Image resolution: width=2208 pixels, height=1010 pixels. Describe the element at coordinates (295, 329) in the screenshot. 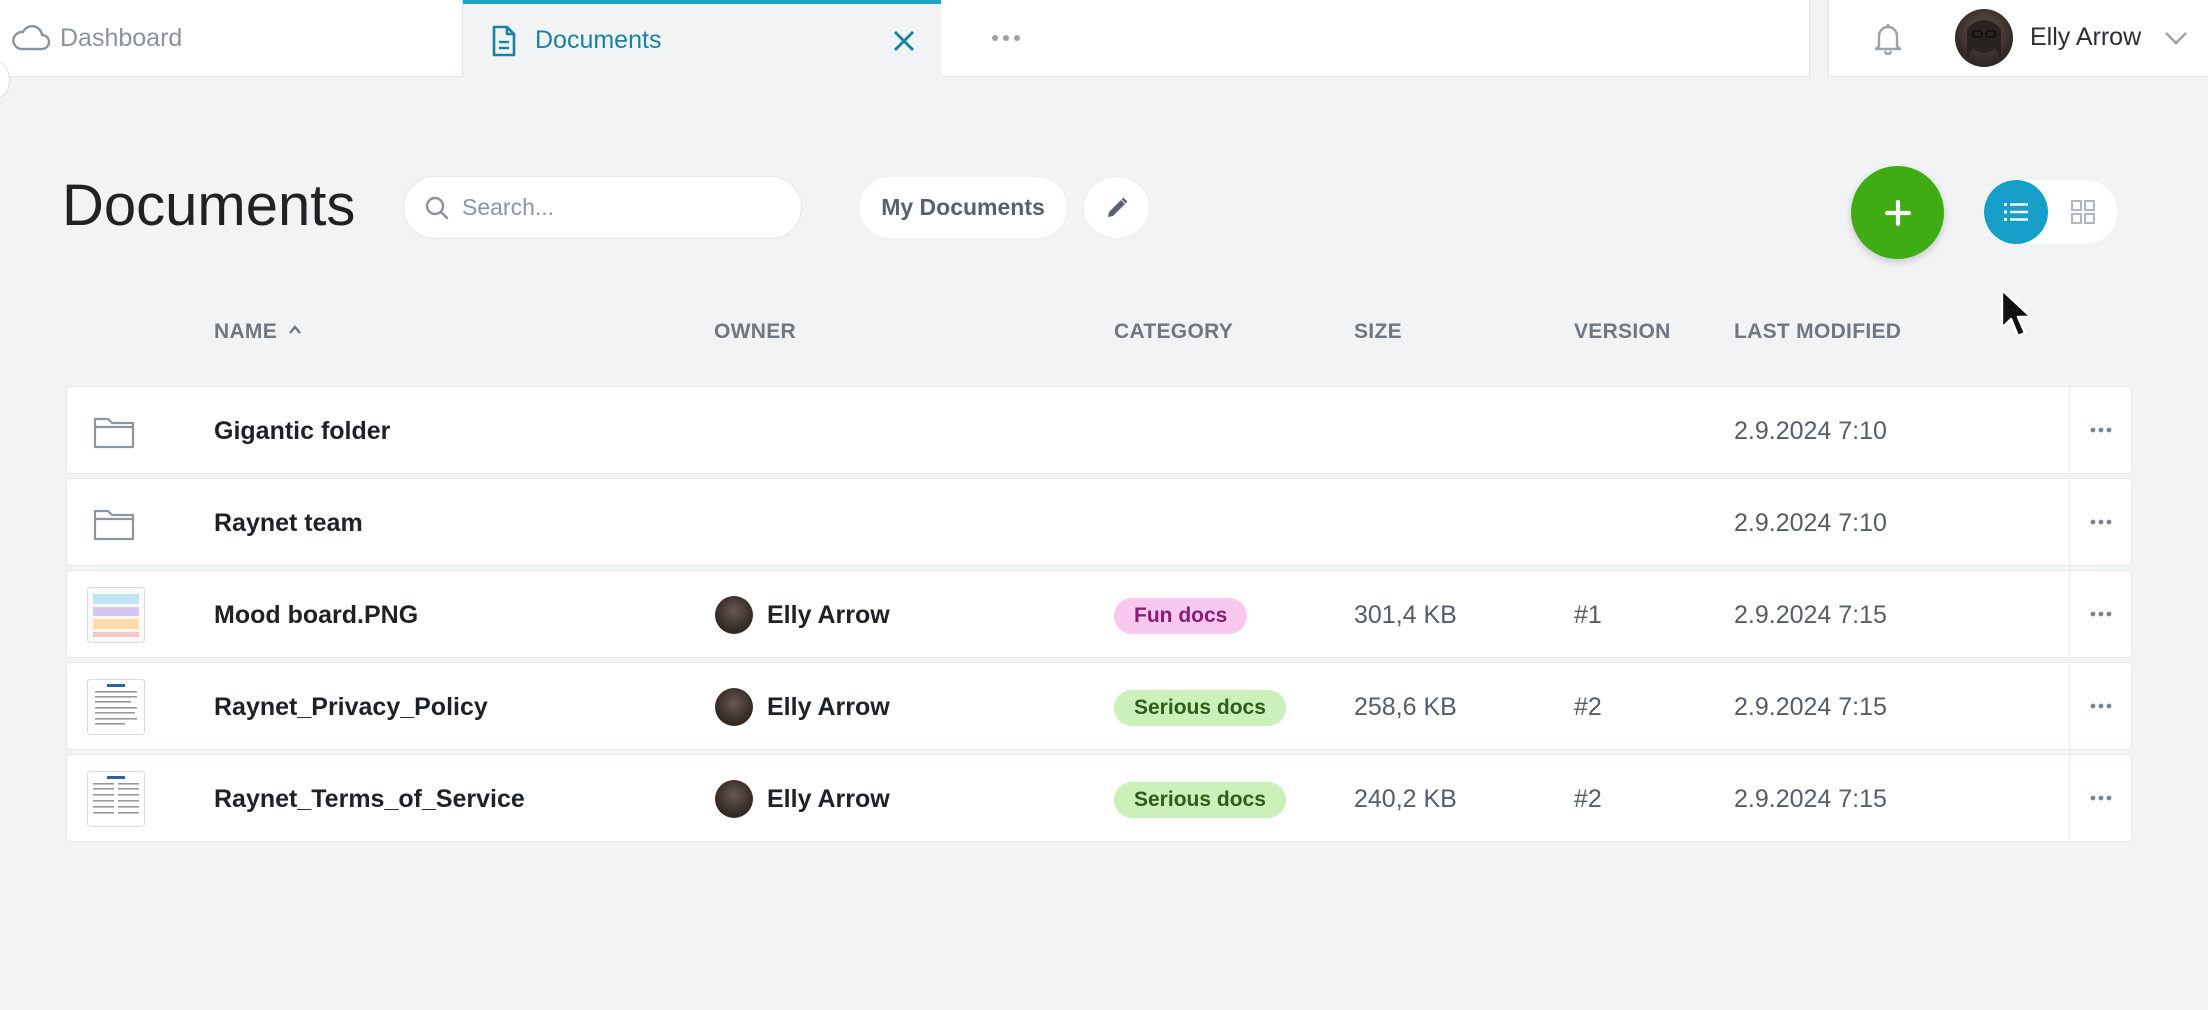

I see `sort-ascending-icon` at that location.